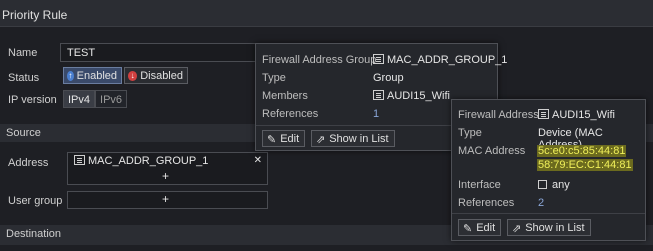  What do you see at coordinates (479, 185) in the screenshot?
I see `interface-label: Interface` at bounding box center [479, 185].